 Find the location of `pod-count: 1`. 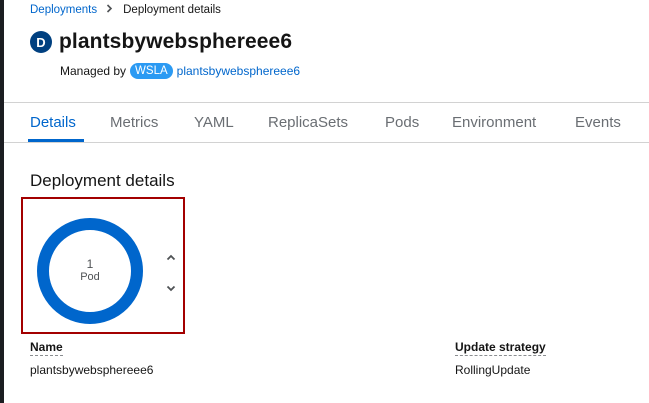

pod-count: 1 is located at coordinates (90, 264).